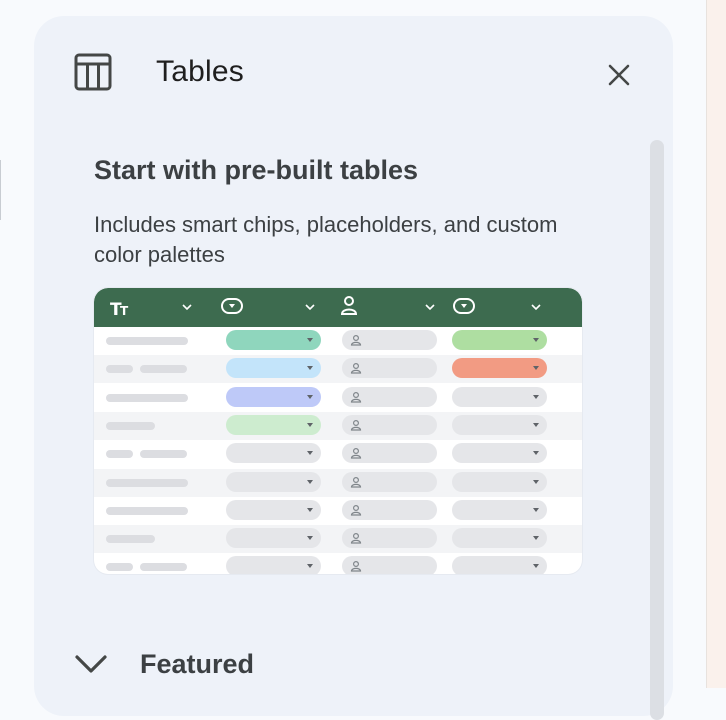 The height and width of the screenshot is (720, 726). I want to click on left-edge-divider, so click(0, 190).